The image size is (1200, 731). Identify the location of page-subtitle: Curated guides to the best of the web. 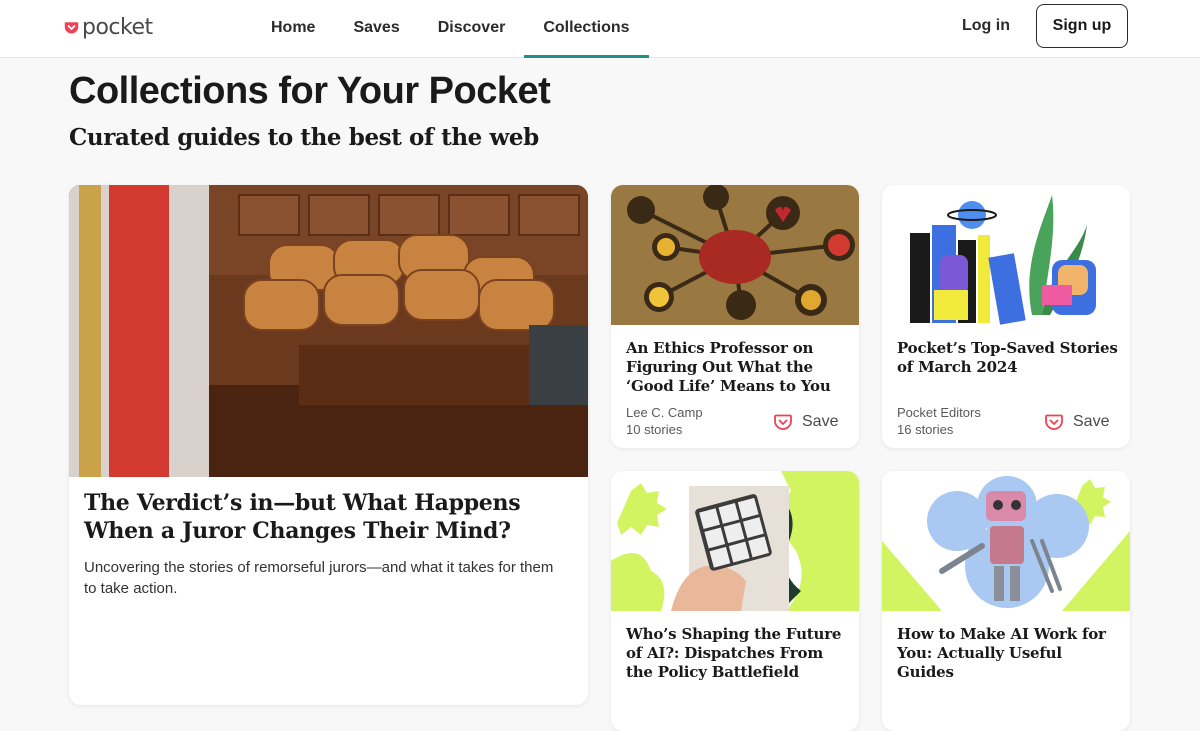
(304, 137).